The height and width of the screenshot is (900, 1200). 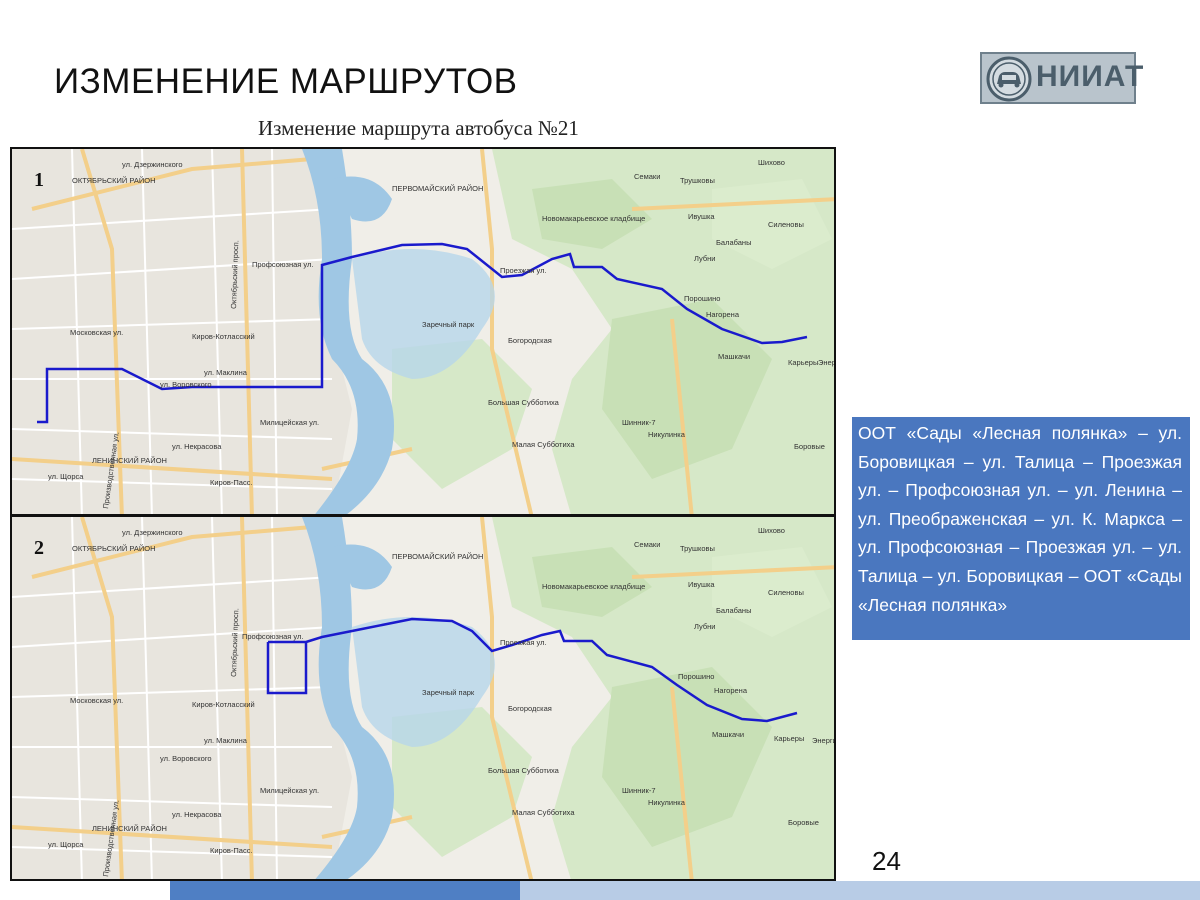 I want to click on map-2-label-village-bogorodskaya: Богородская, so click(x=530, y=708).